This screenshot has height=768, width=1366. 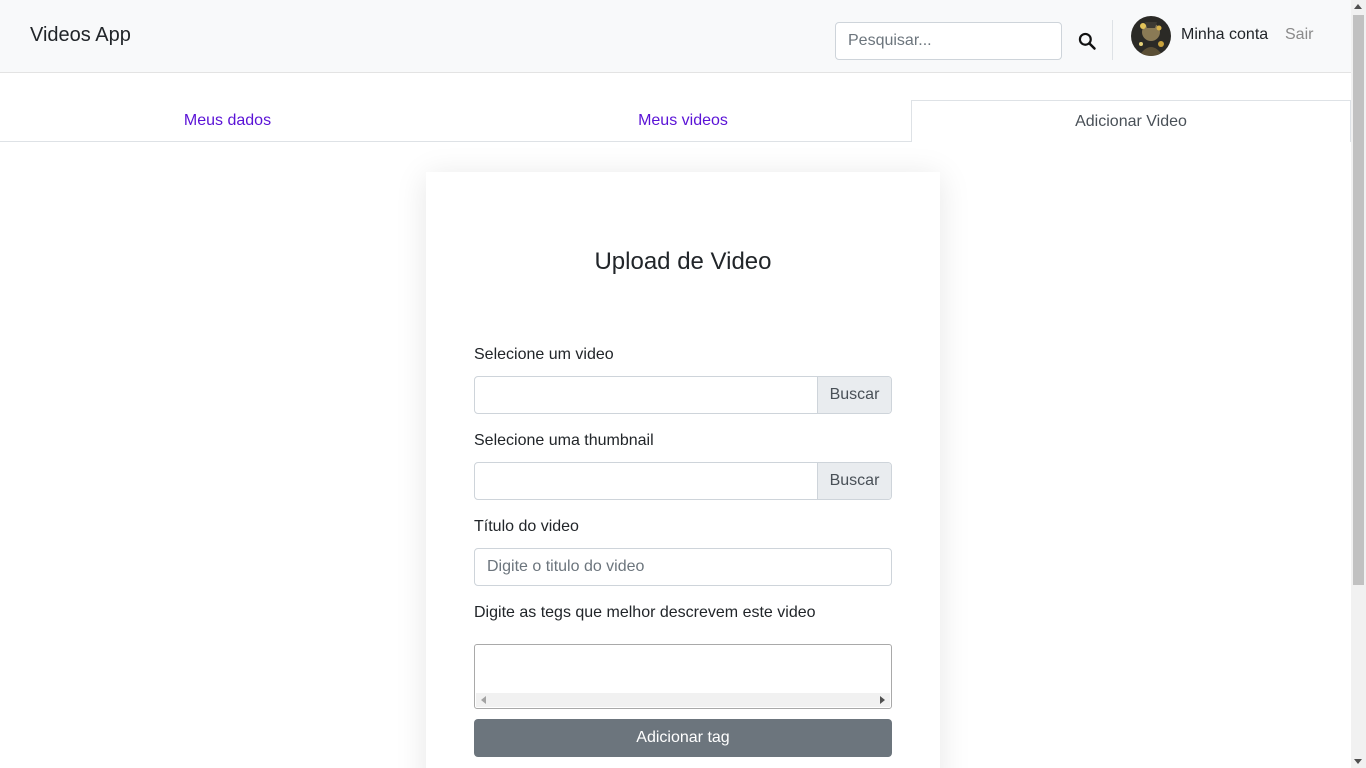 I want to click on thumbnail-file-label: Selecione uma thumbnail, so click(x=564, y=440).